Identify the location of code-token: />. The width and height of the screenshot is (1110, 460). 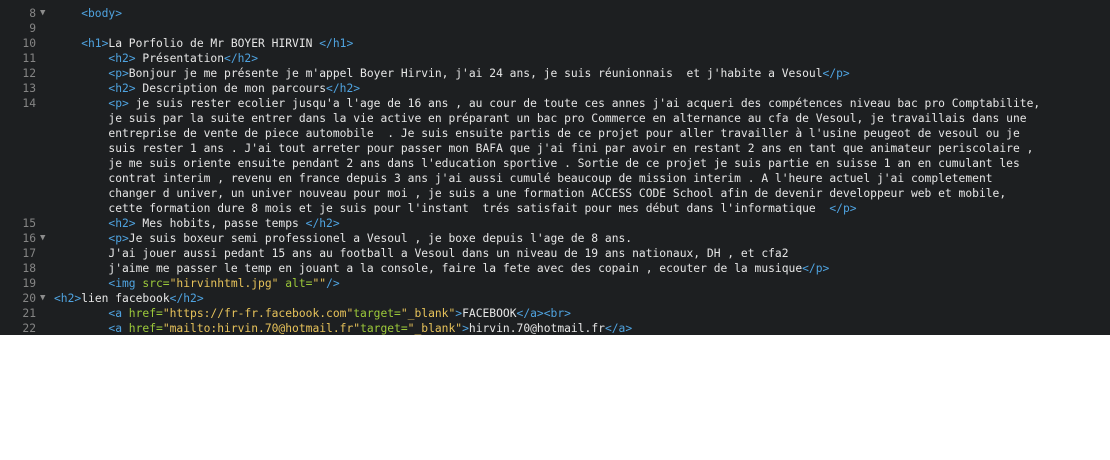
(333, 283).